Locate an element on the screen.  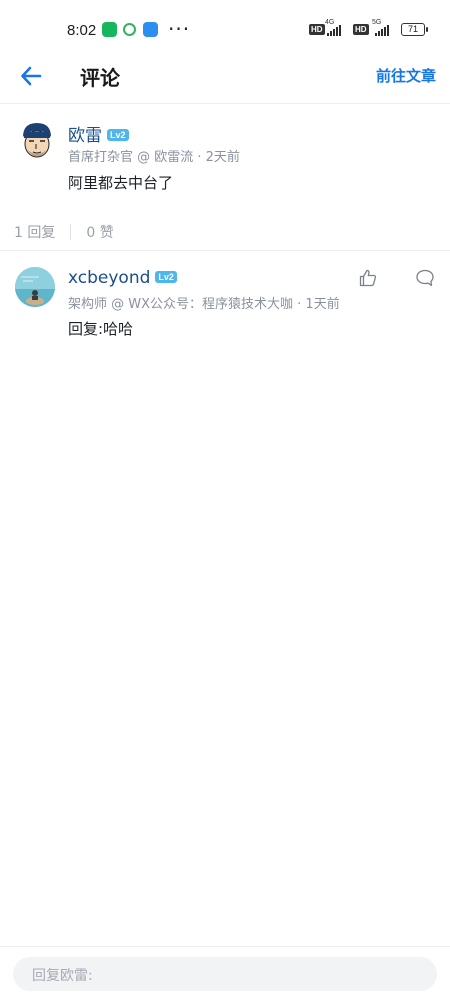
reply-text: 回复:哈哈 is located at coordinates (101, 329).